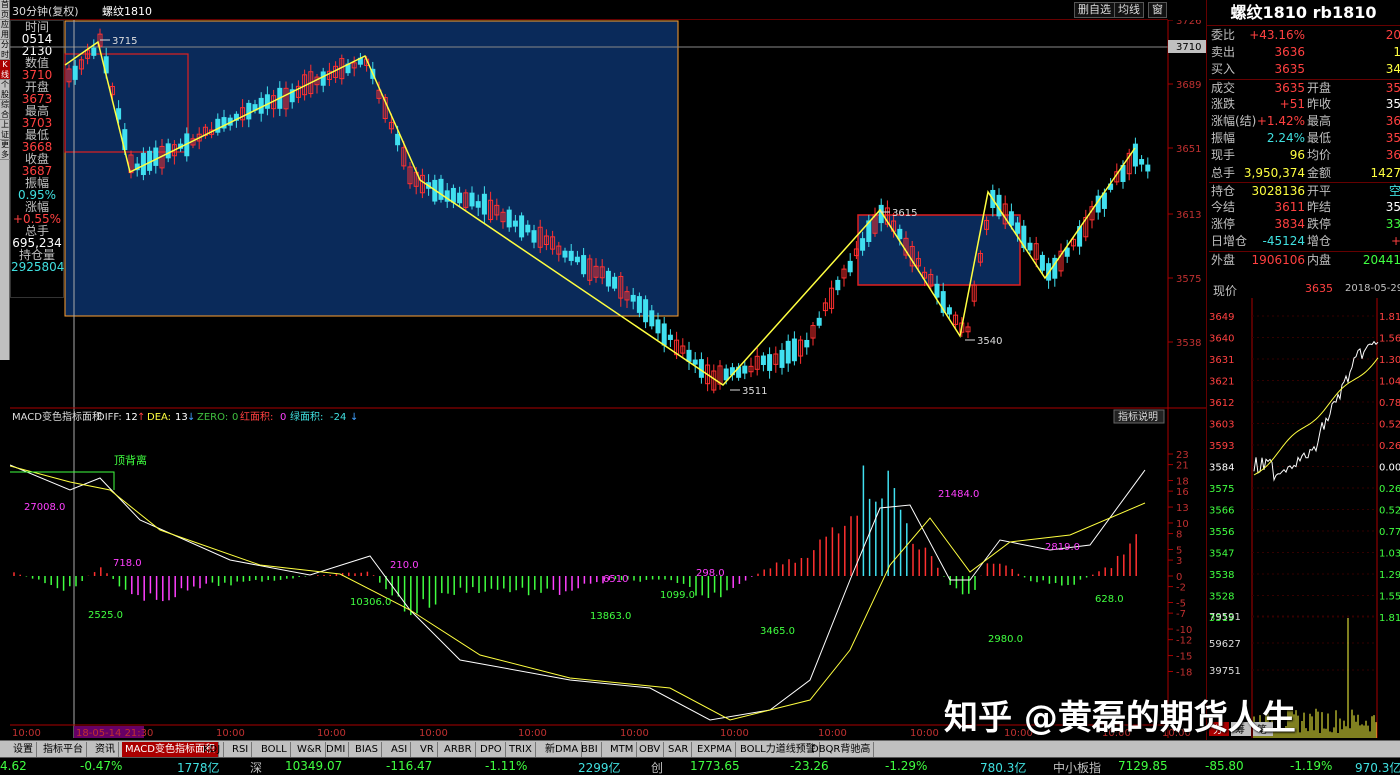  Describe the element at coordinates (1223, 190) in the screenshot. I see `quote-label: 持仓` at that location.